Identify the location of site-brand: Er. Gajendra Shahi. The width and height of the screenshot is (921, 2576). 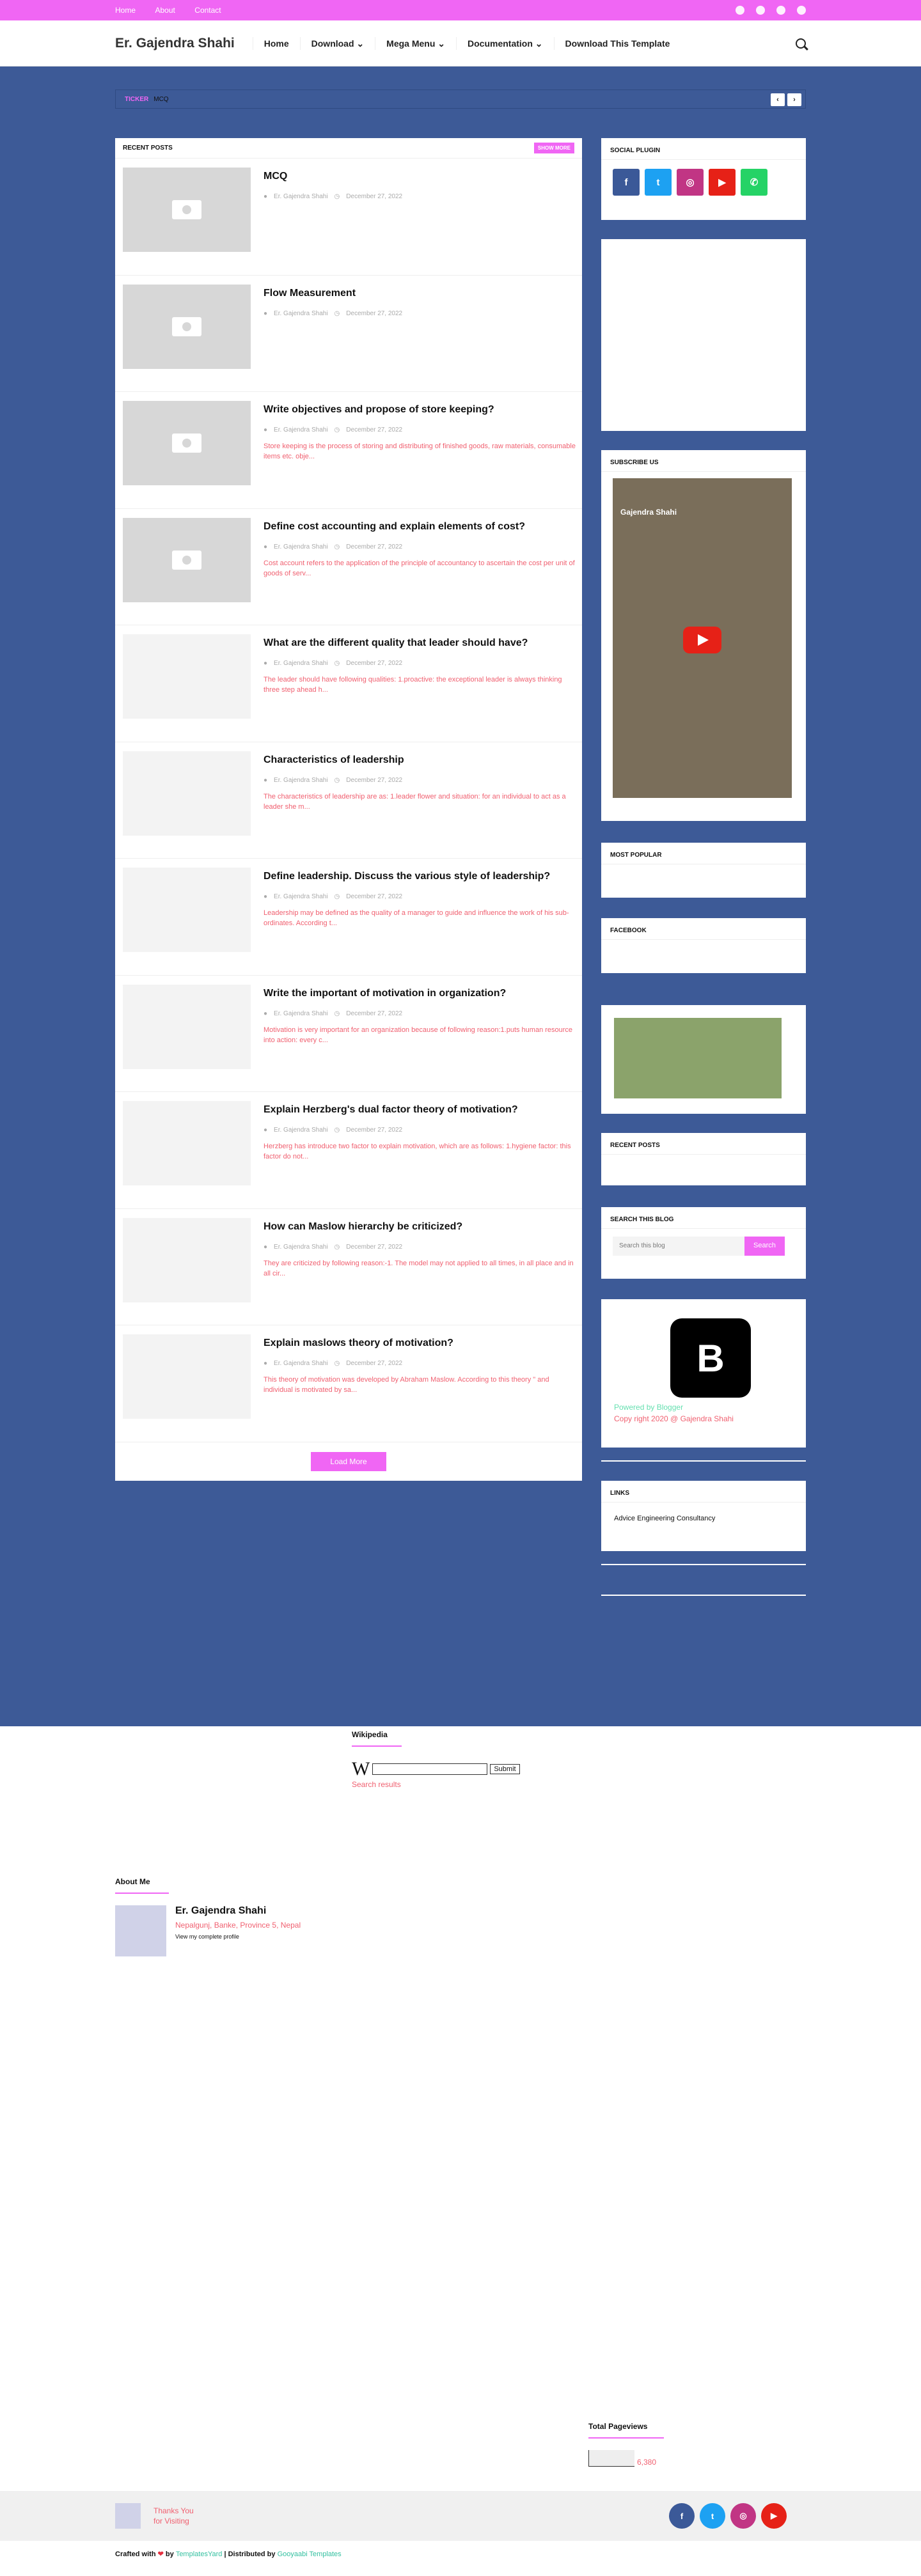
(175, 43).